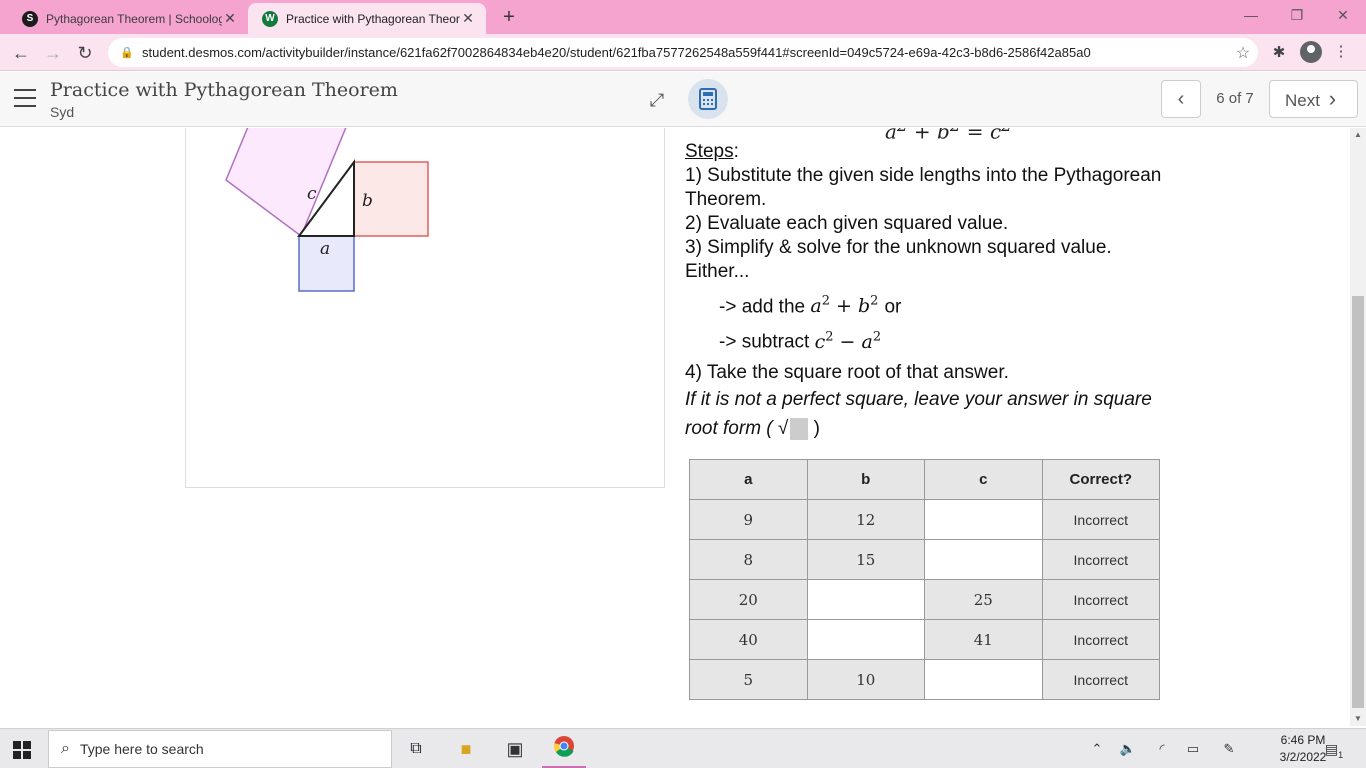 The width and height of the screenshot is (1366, 768). I want to click on square-root-icon: √, so click(783, 428).